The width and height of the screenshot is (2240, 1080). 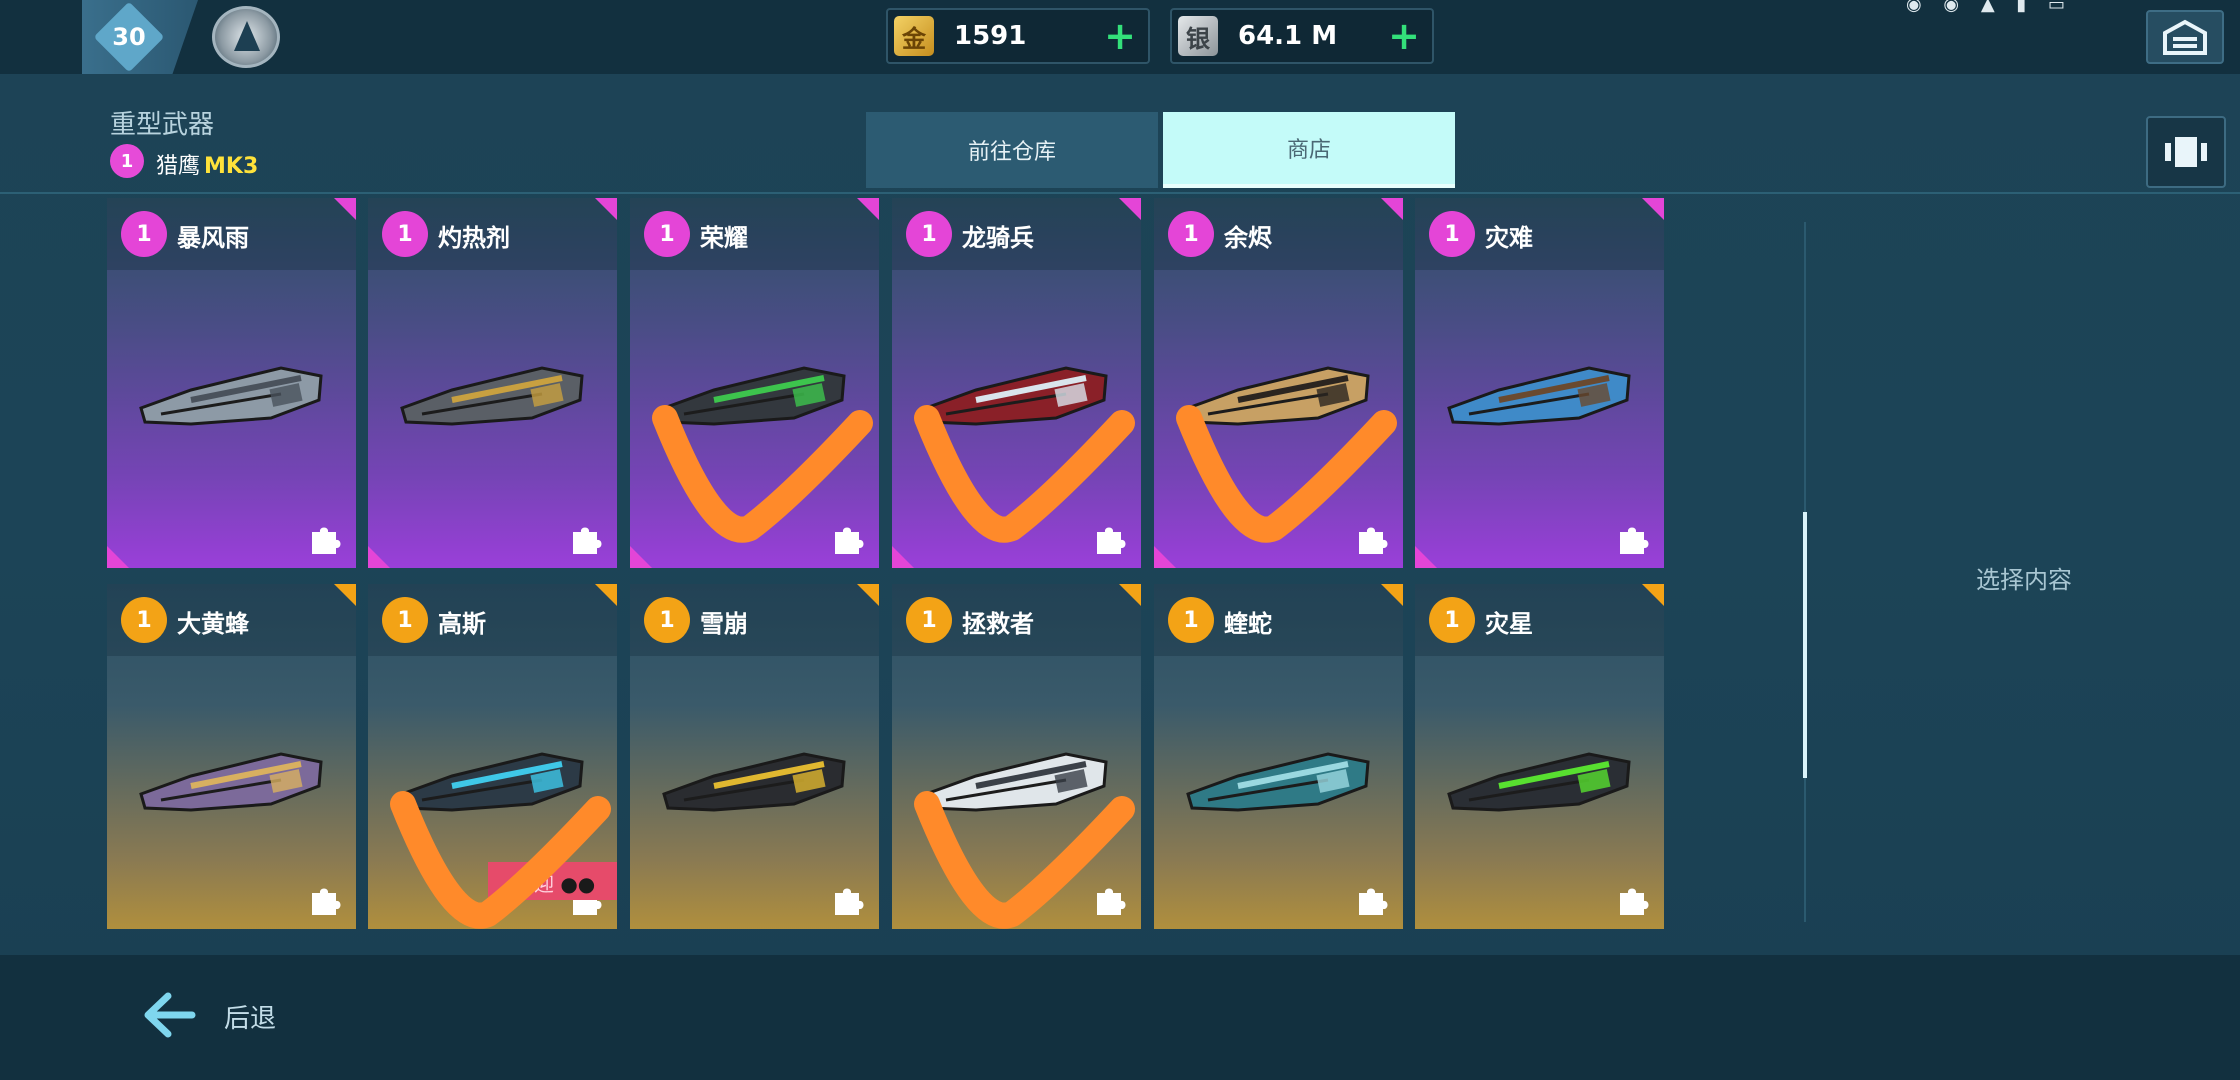 I want to click on weapon-card: 1 灾难, so click(x=1539, y=383).